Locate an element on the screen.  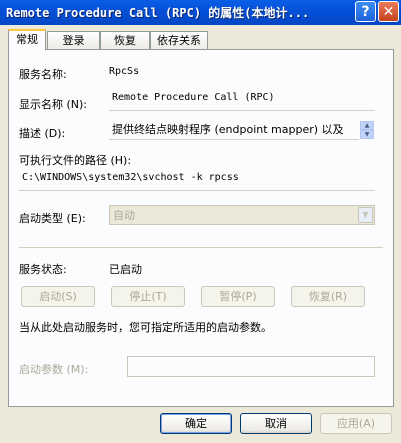
startup-type-label: 启动类型 (E): is located at coordinates (52, 218).